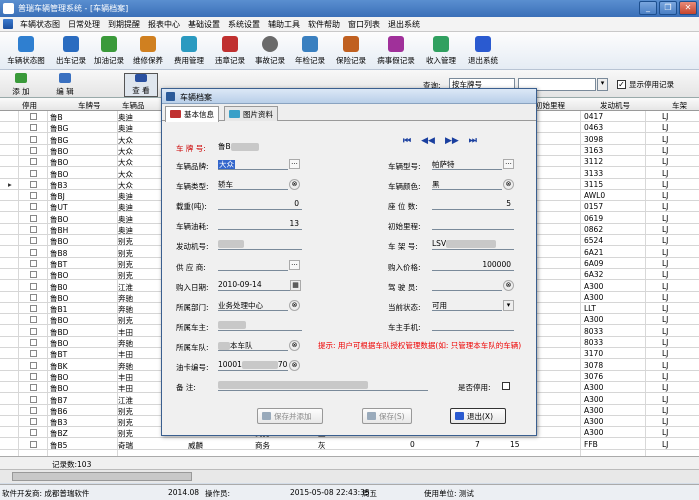  What do you see at coordinates (404, 24) in the screenshot?
I see `menu-item-exit: 退出系统` at bounding box center [404, 24].